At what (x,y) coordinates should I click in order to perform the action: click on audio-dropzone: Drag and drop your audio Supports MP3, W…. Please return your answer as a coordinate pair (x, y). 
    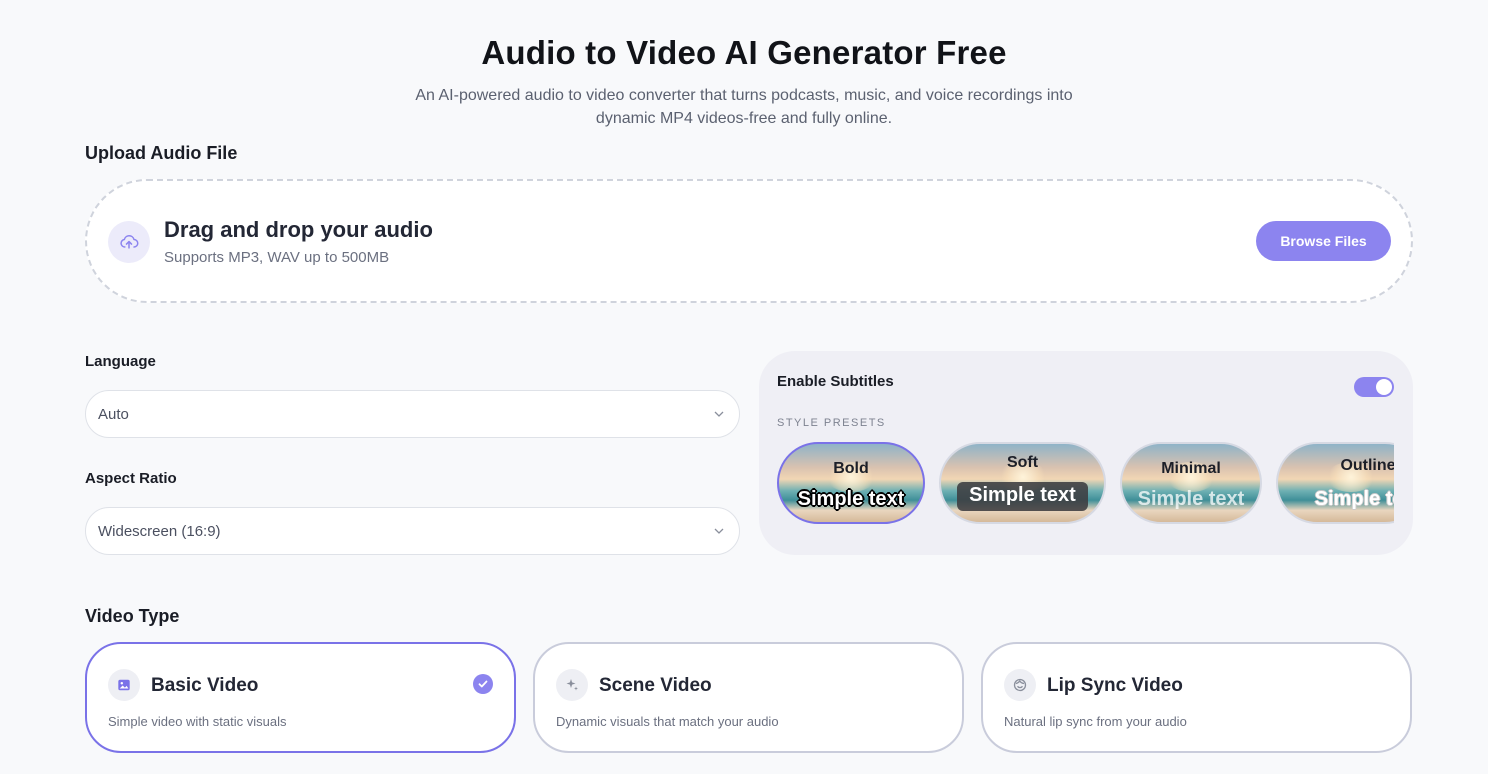
    Looking at the image, I should click on (749, 241).